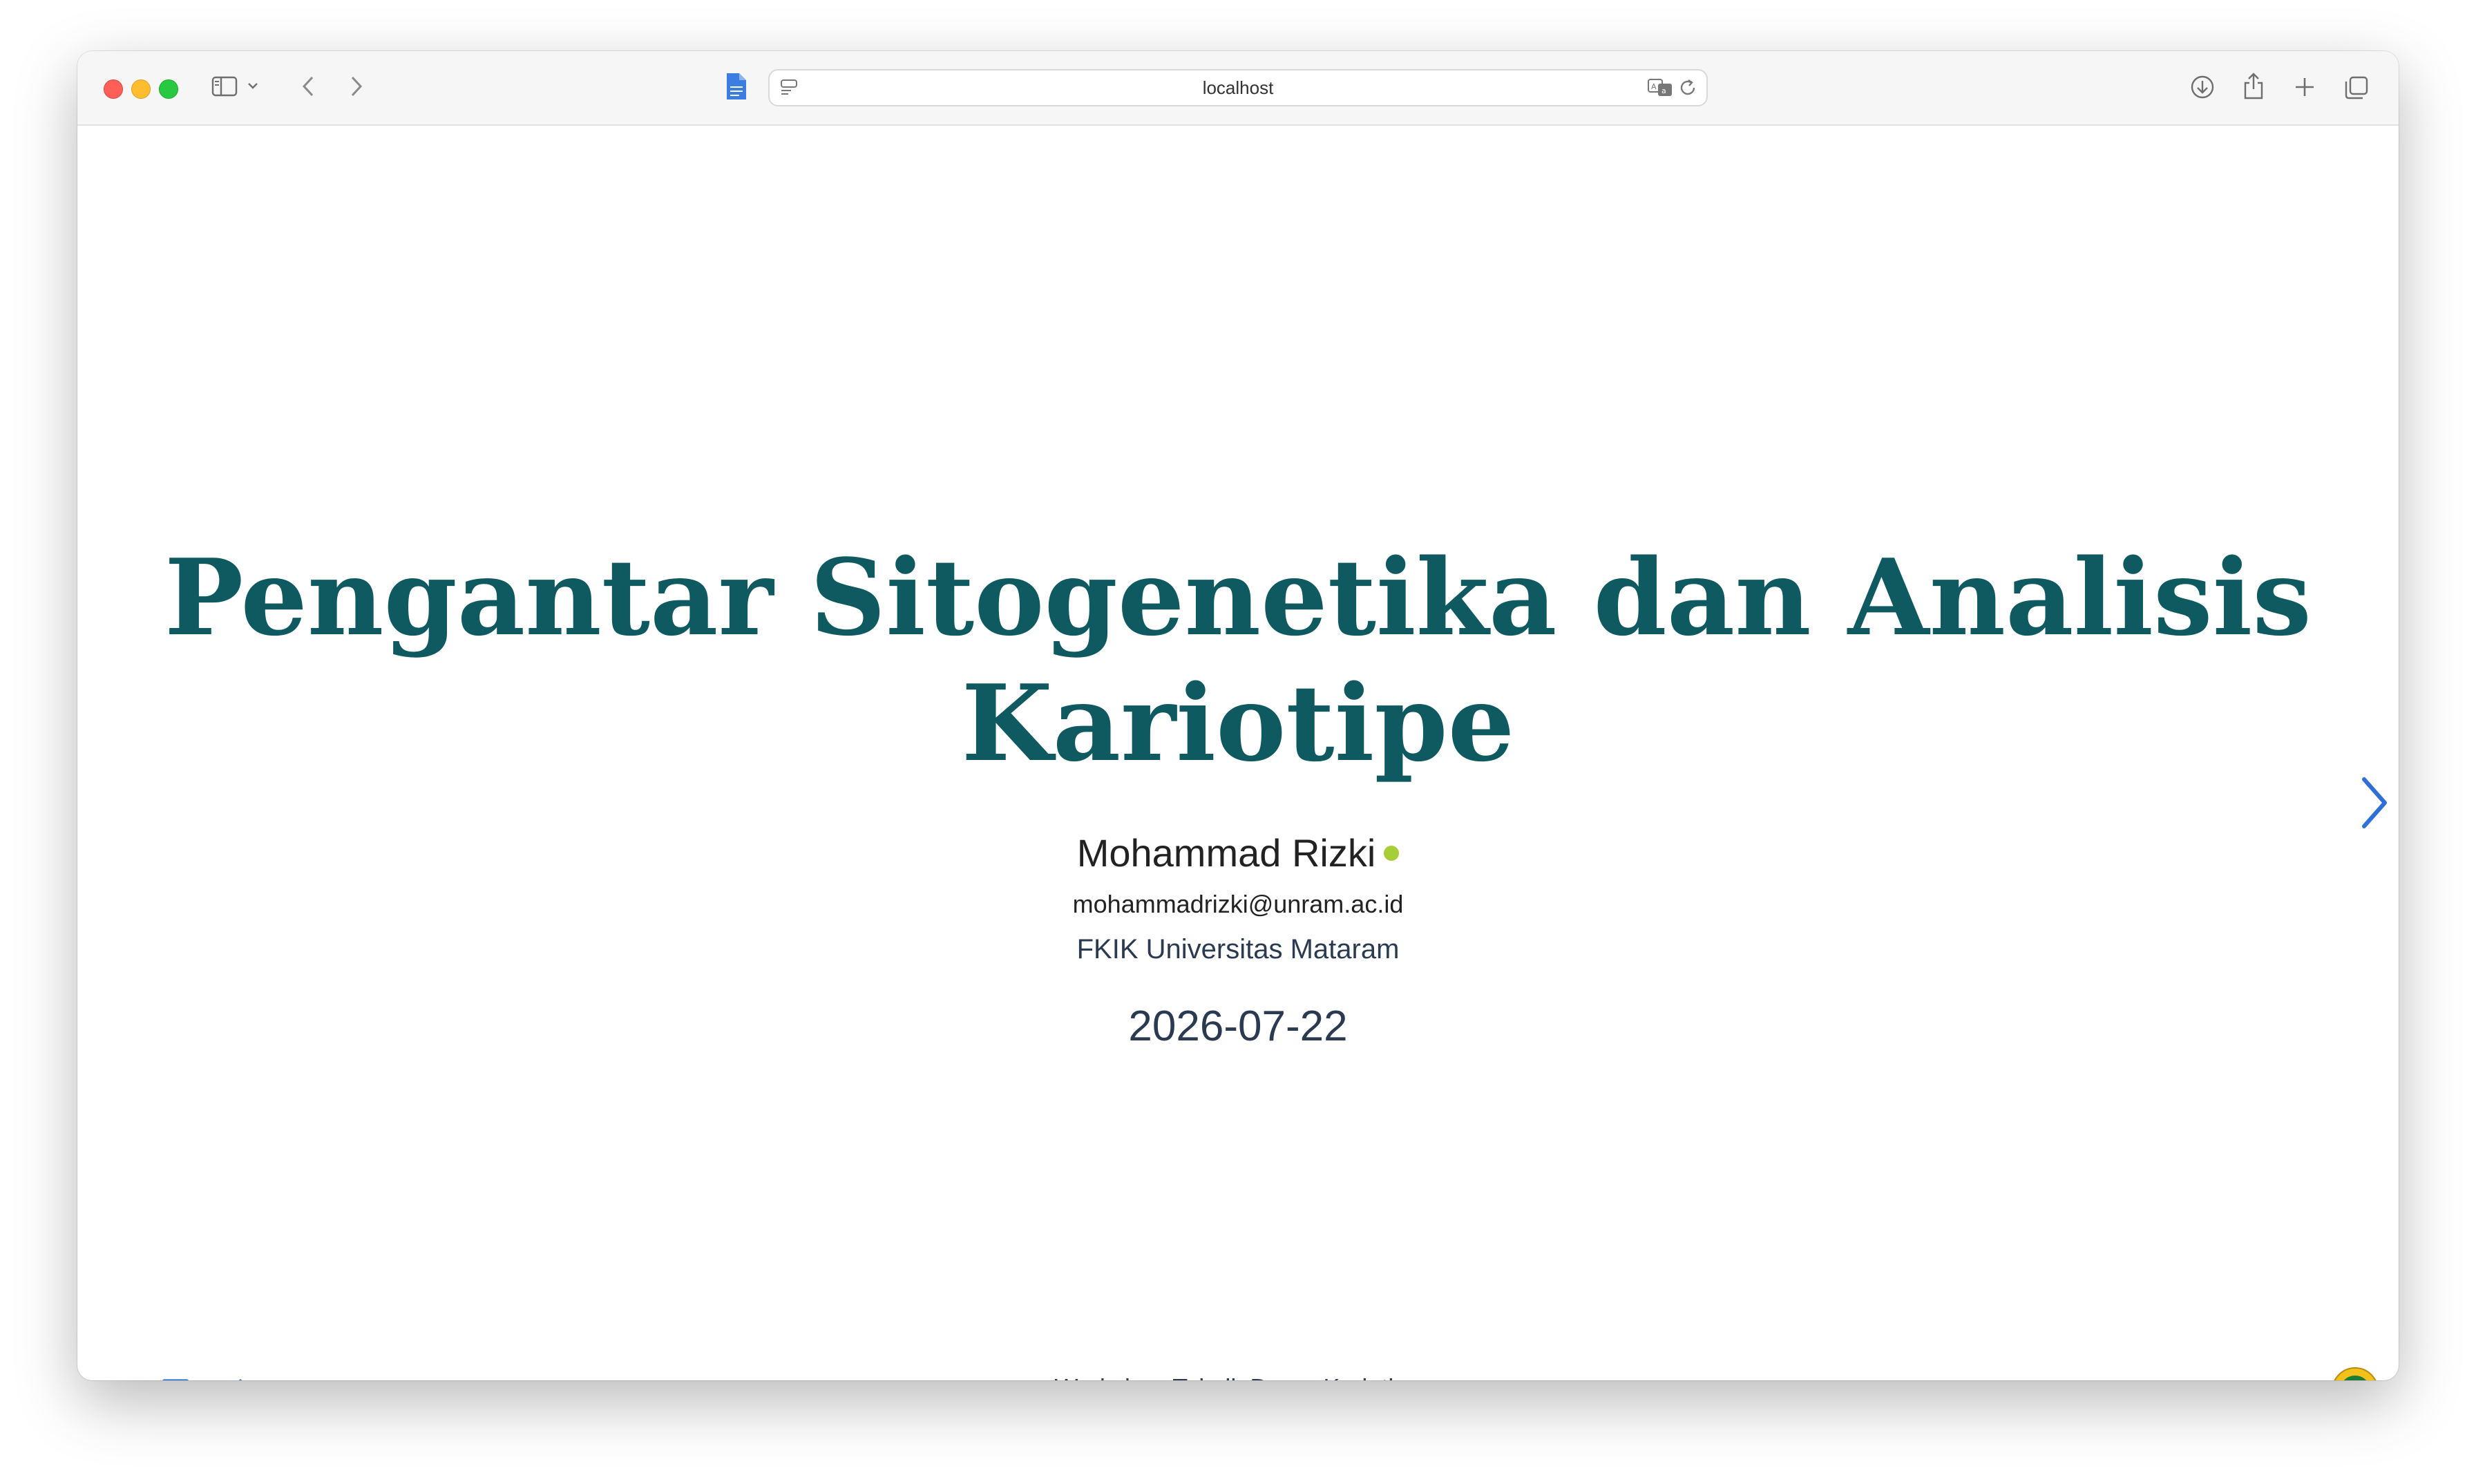 This screenshot has height=1484, width=2476. Describe the element at coordinates (2202, 87) in the screenshot. I see `download-icon` at that location.